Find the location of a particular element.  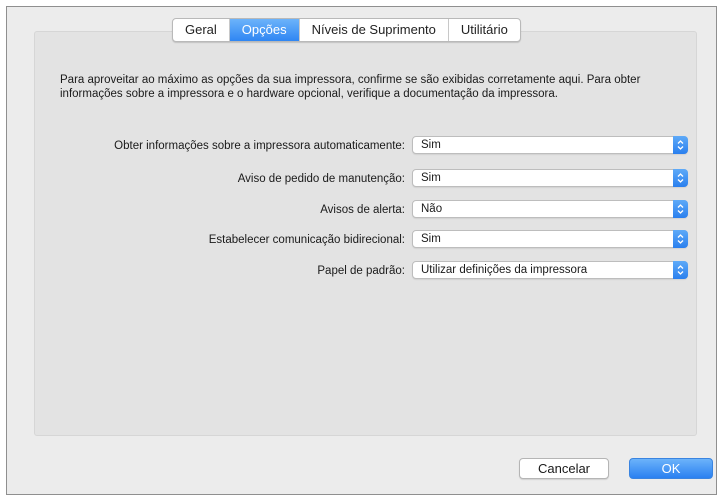

setting-label-bidirectional: Estabelecer comunicação bidirecional: is located at coordinates (306, 240).